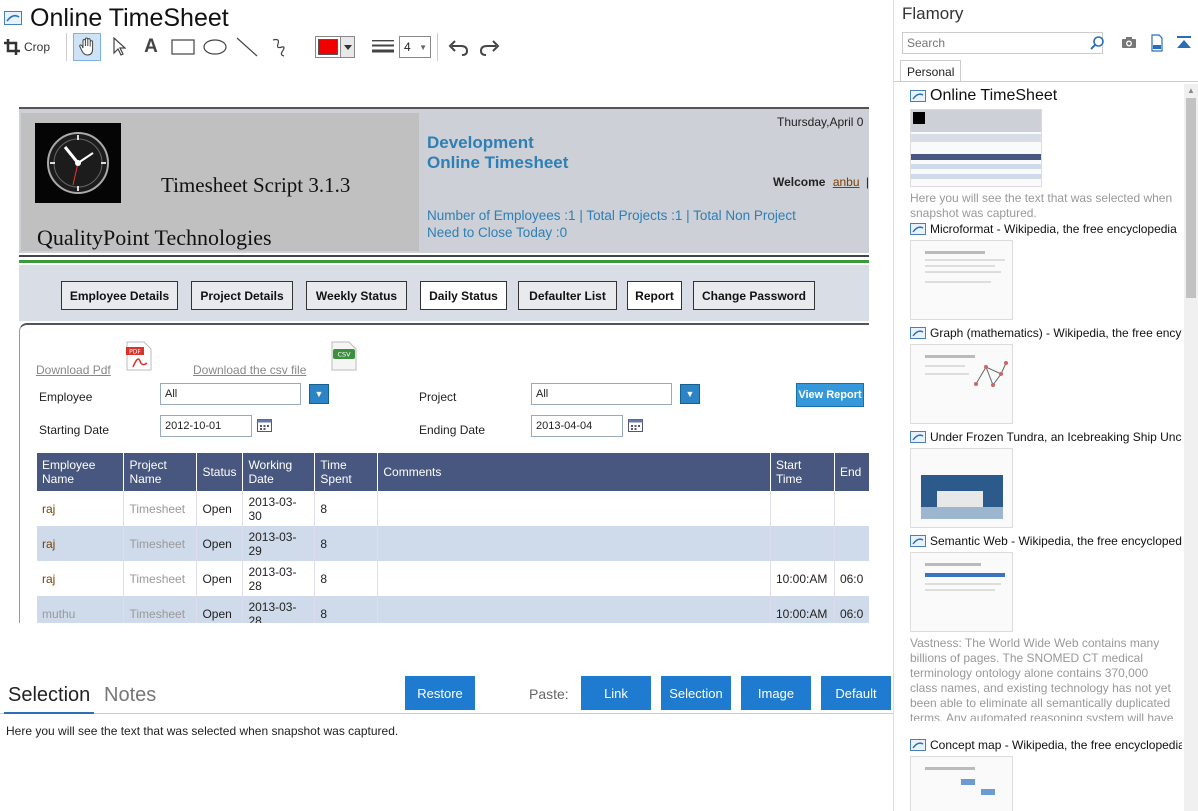 The width and height of the screenshot is (1198, 811). I want to click on ellipse-tool-button, so click(215, 47).